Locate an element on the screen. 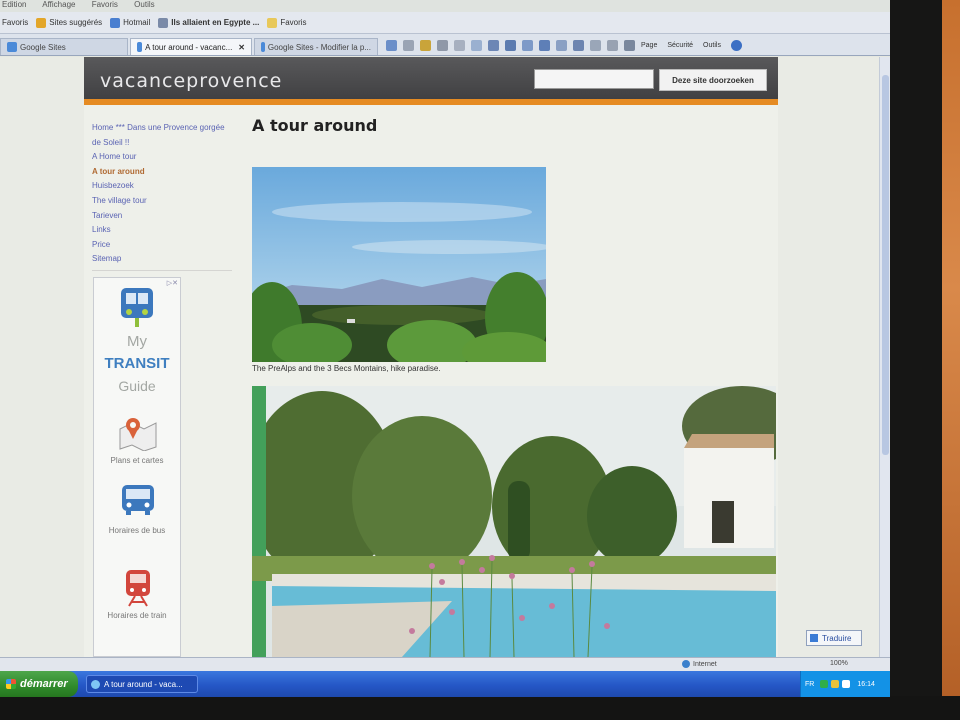  site-title: vacanceprovence is located at coordinates (191, 81).